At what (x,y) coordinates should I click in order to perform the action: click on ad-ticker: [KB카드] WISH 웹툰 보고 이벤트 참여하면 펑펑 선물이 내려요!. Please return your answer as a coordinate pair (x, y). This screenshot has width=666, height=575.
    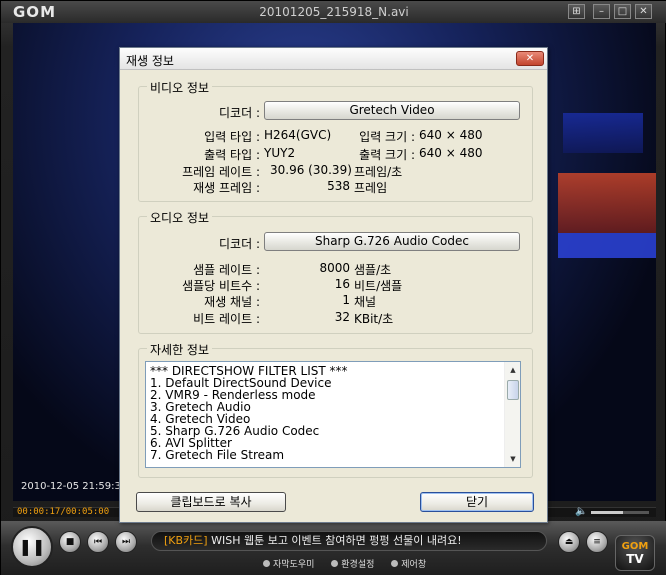
    Looking at the image, I should click on (349, 541).